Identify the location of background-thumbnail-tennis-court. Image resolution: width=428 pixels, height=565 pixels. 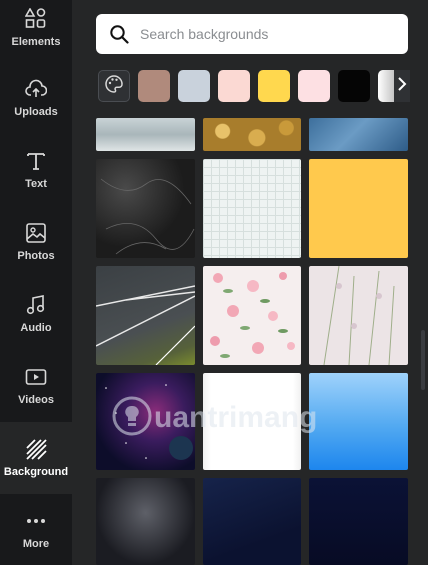
(145, 315).